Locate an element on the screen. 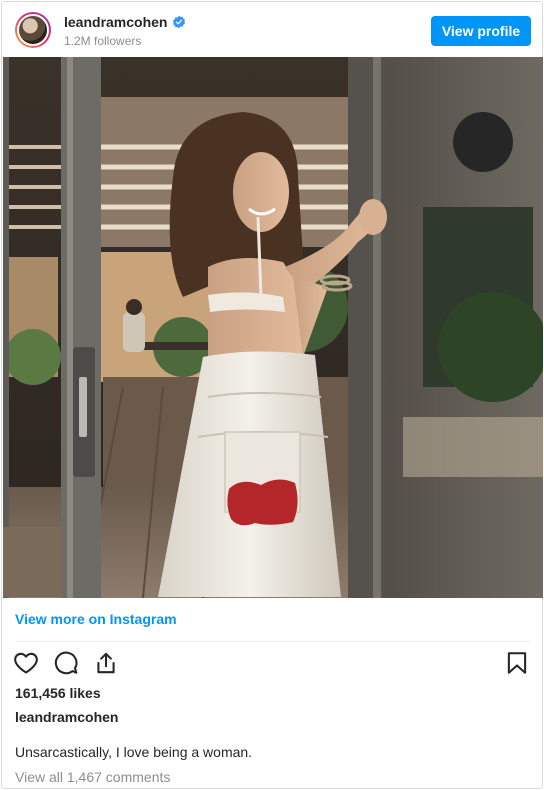 The image size is (544, 790). avatar is located at coordinates (33, 30).